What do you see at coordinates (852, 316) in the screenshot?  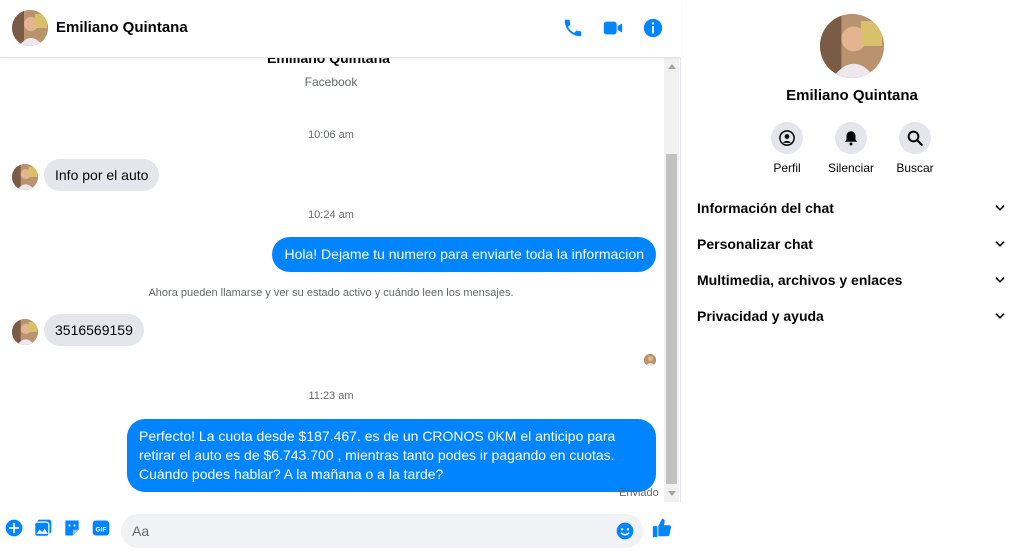 I see `section-privacy-help: Privacidad y ayuda` at bounding box center [852, 316].